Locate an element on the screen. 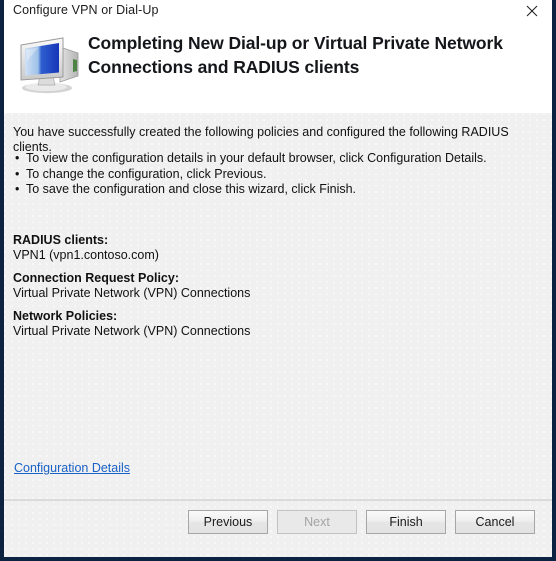 The height and width of the screenshot is (561, 556). window-title: Configure VPN or Dial-Up is located at coordinates (86, 10).